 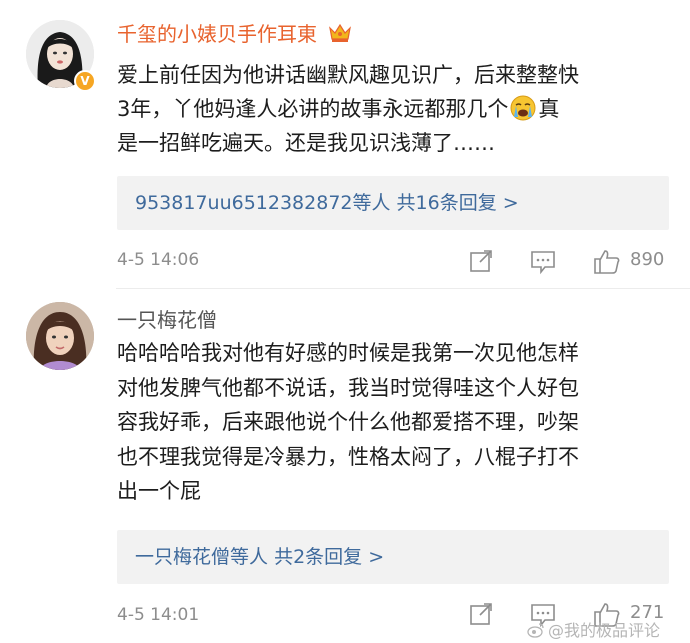 I want to click on like-count: 890, so click(x=647, y=259).